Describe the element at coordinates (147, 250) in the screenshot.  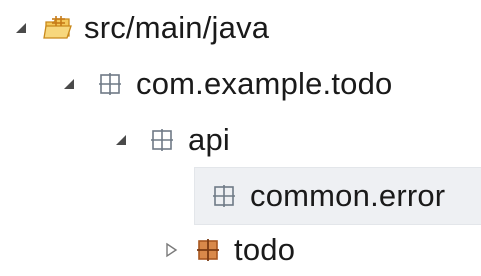
I see `tree-item-todo: todo` at that location.